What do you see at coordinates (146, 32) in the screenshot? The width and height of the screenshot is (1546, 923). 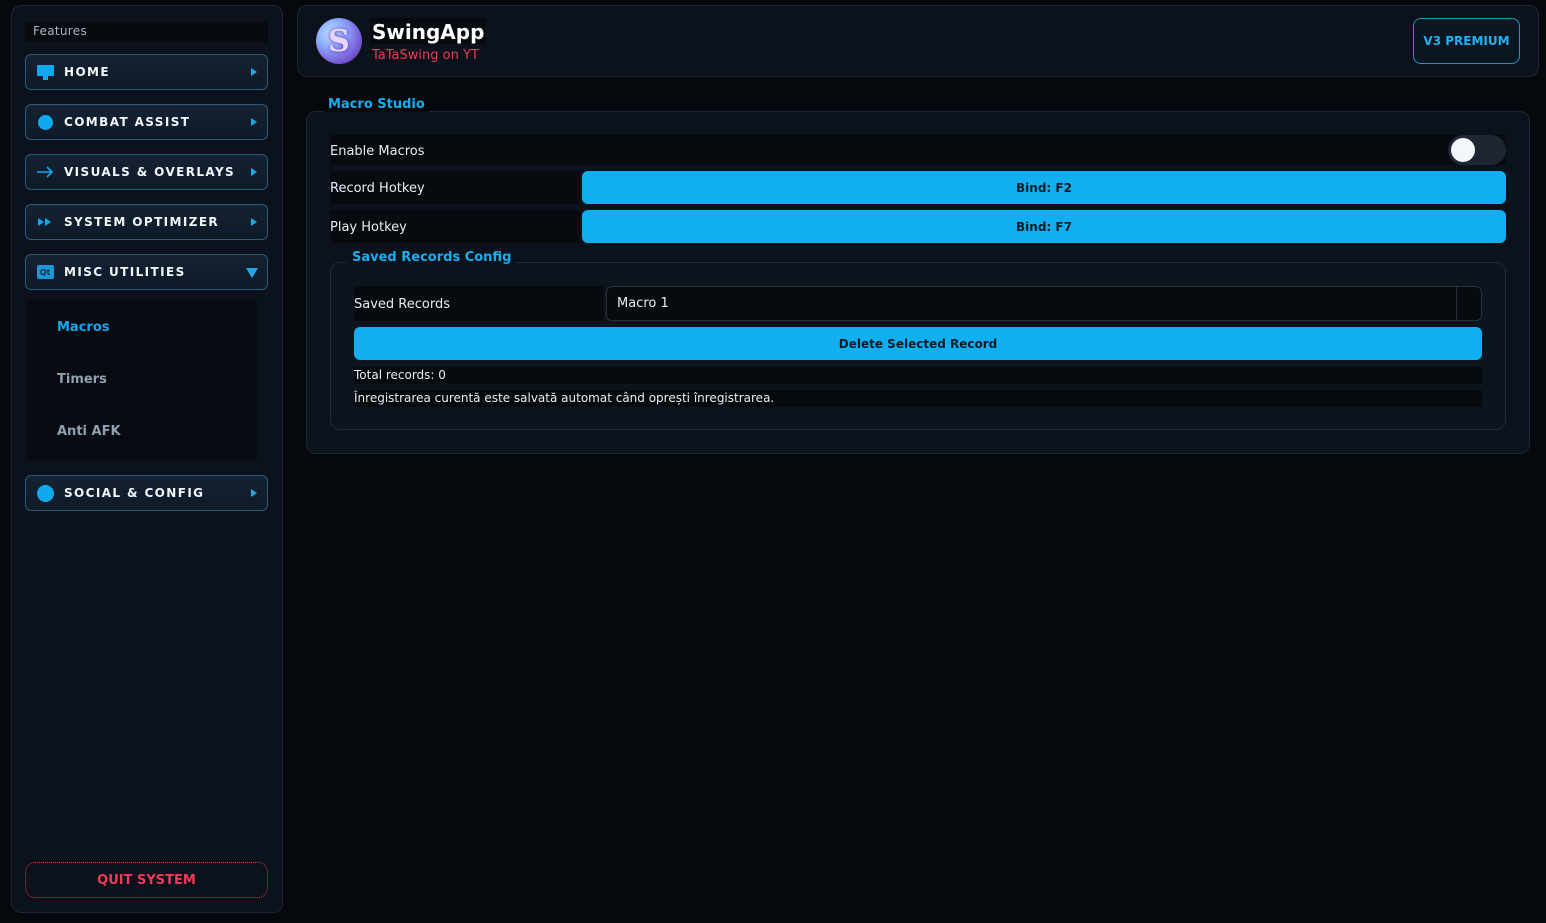 I see `features-label: Features` at bounding box center [146, 32].